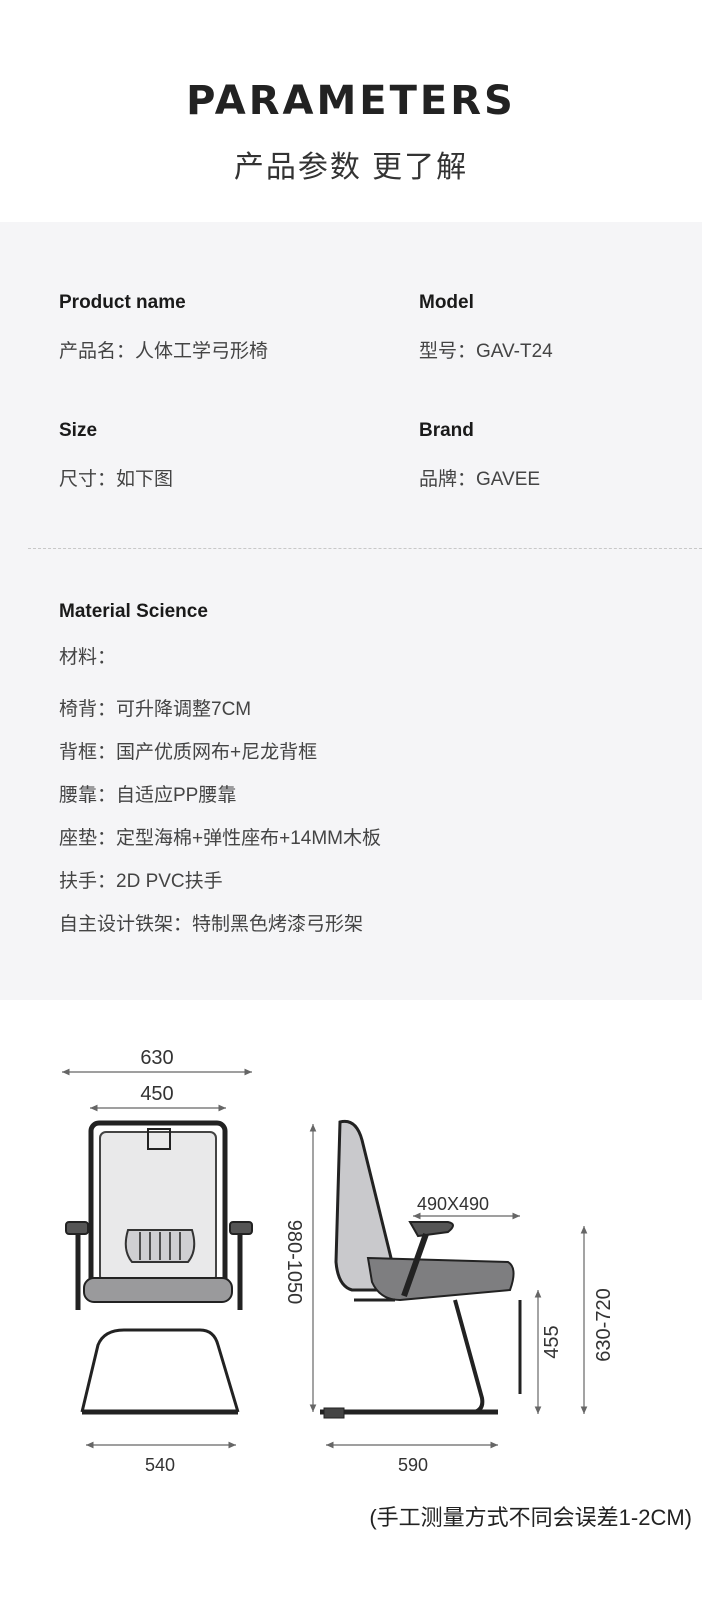 The image size is (702, 1600). What do you see at coordinates (211, 924) in the screenshot?
I see `material-item-frame: 自主设计铁架：特制黑色烤漆弓形架` at bounding box center [211, 924].